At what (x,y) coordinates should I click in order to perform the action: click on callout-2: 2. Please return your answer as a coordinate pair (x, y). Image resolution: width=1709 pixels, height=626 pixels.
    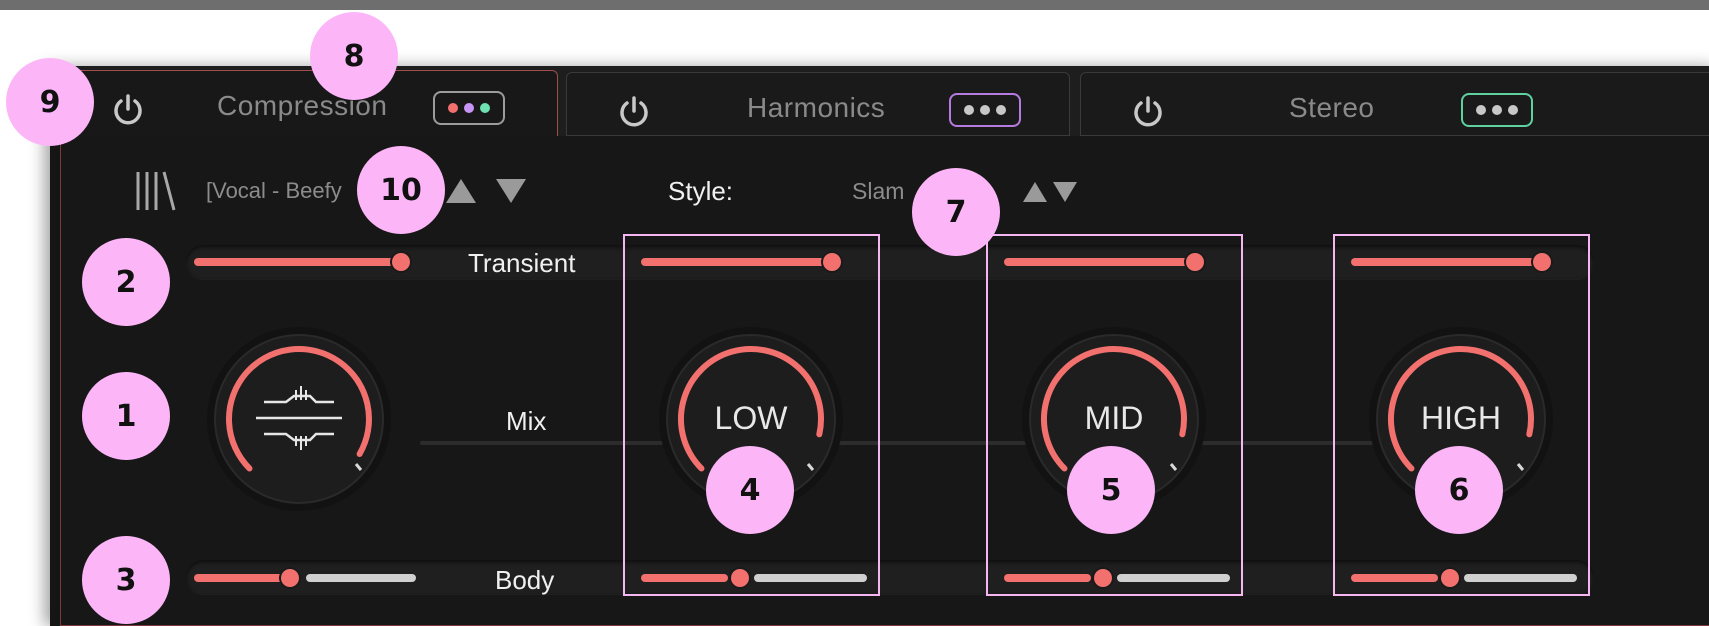
    Looking at the image, I should click on (126, 282).